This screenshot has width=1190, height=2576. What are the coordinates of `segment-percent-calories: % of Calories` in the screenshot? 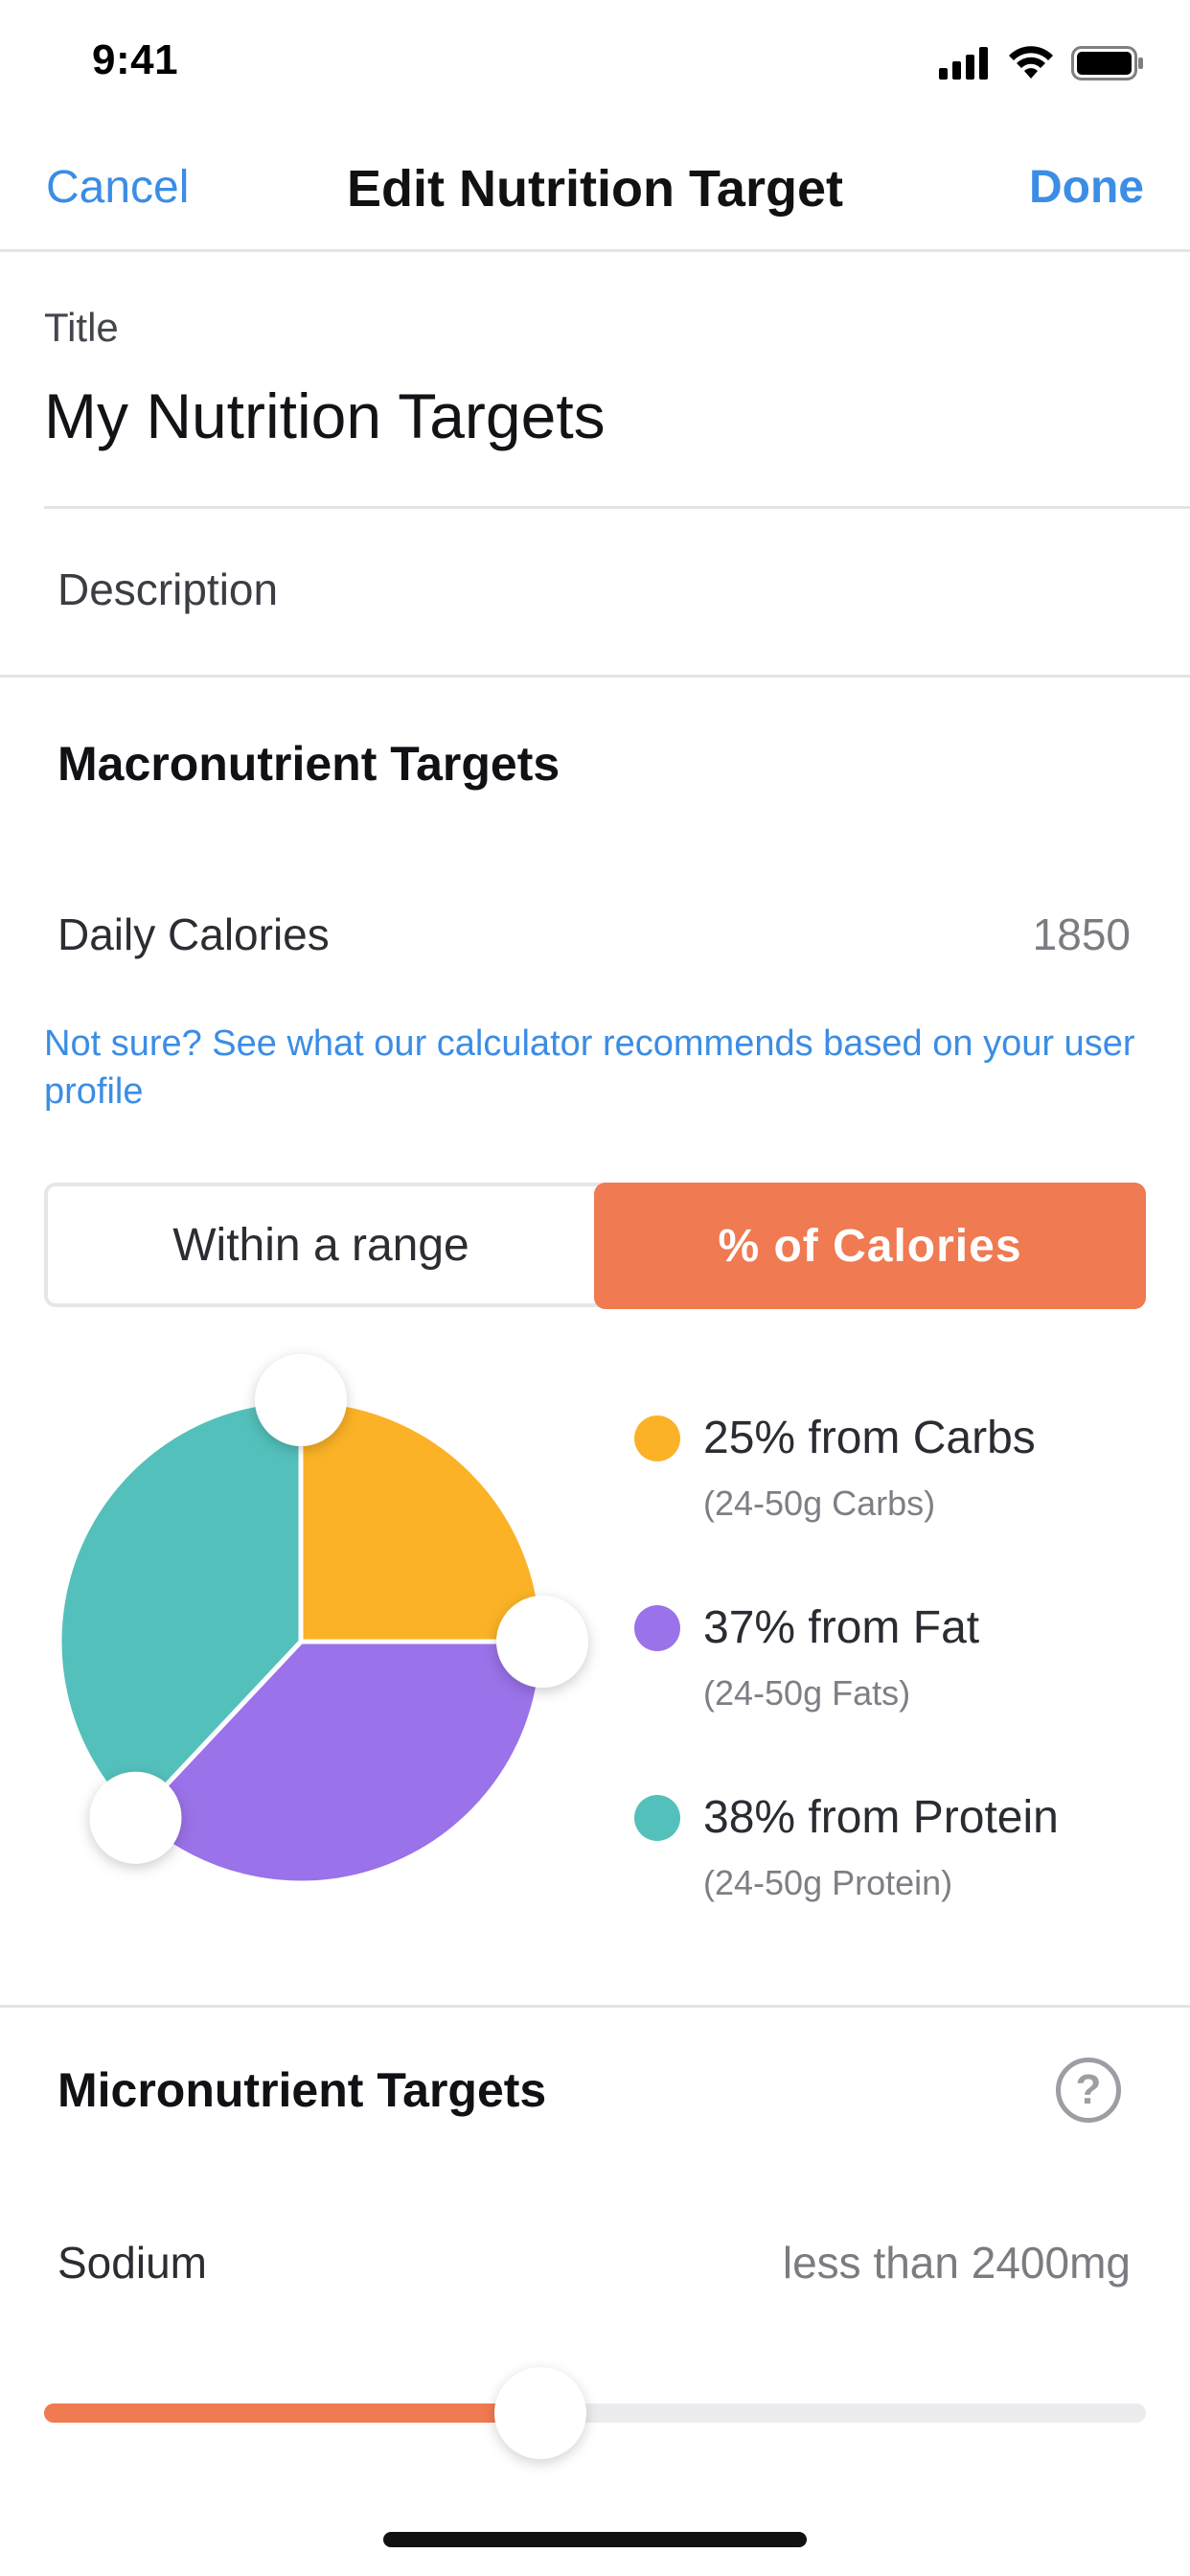 It's located at (870, 1246).